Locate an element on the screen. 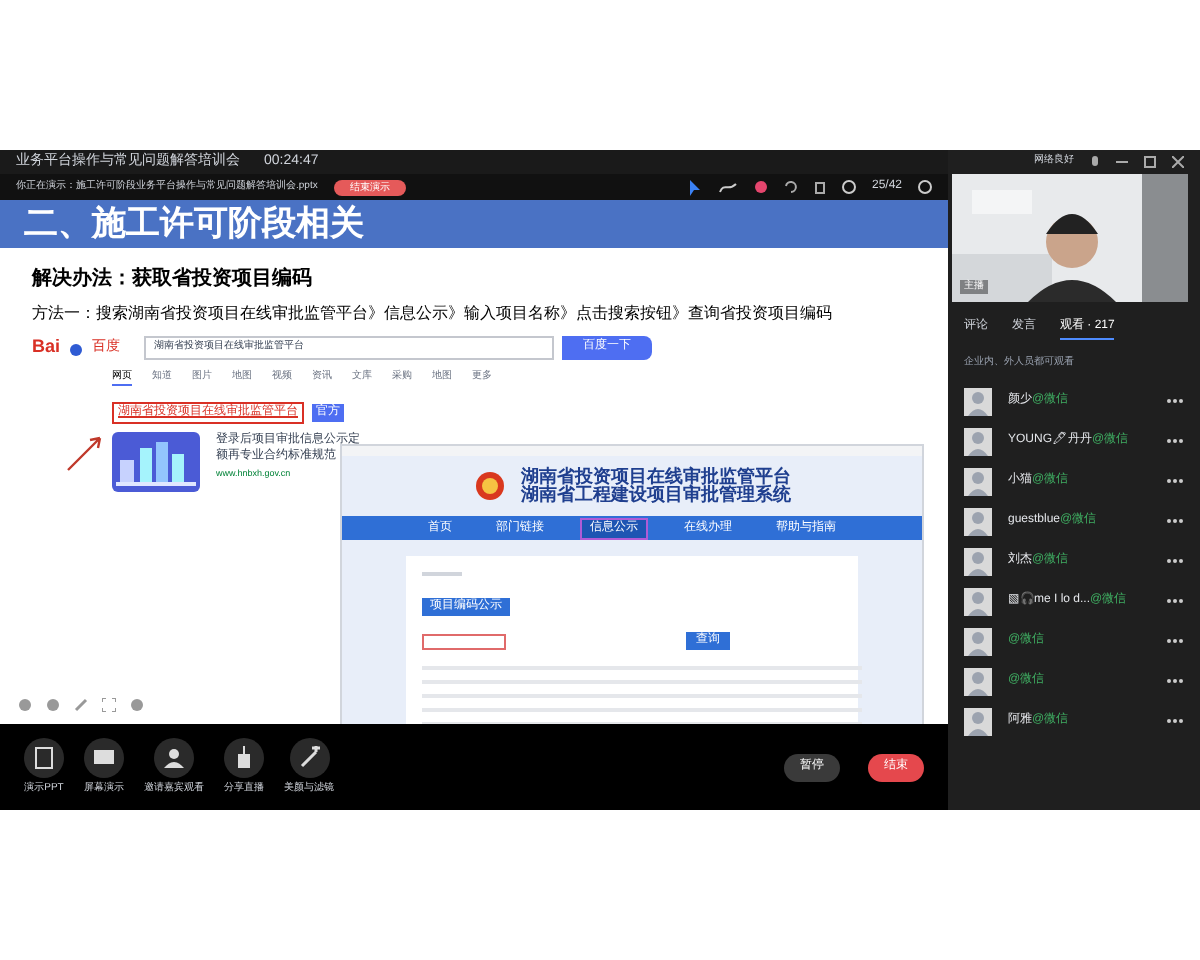 The image size is (1200, 960). screen-icon is located at coordinates (104, 757).